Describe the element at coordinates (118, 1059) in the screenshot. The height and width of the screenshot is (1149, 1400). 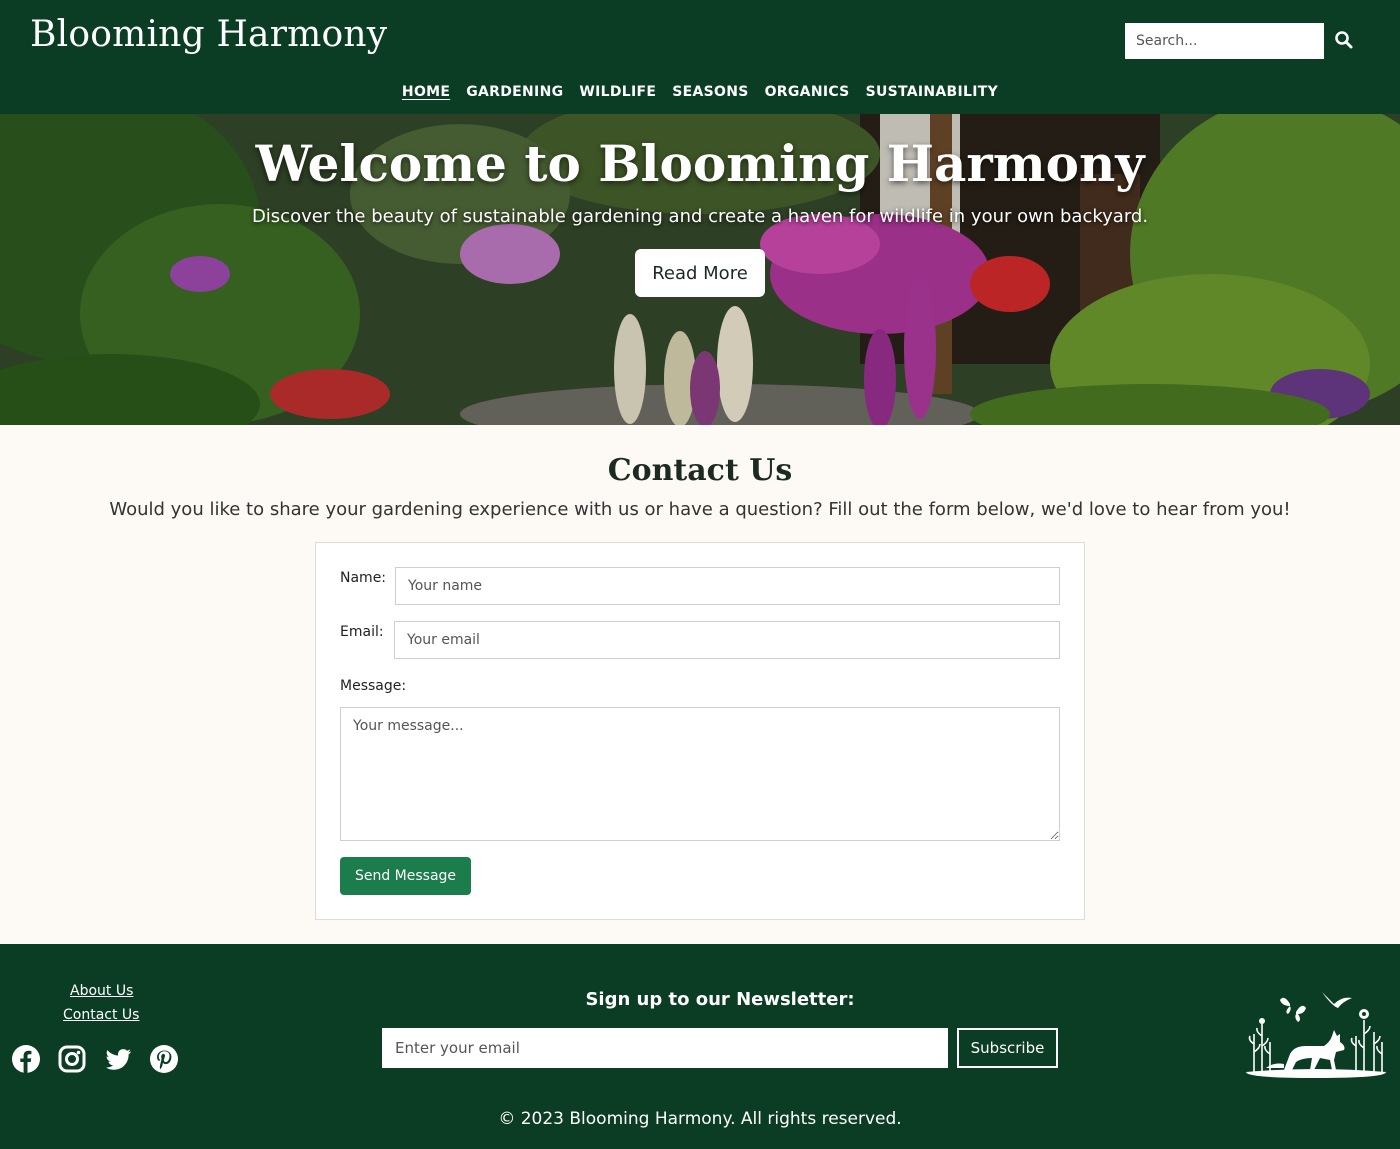
I see `twitter-icon` at that location.